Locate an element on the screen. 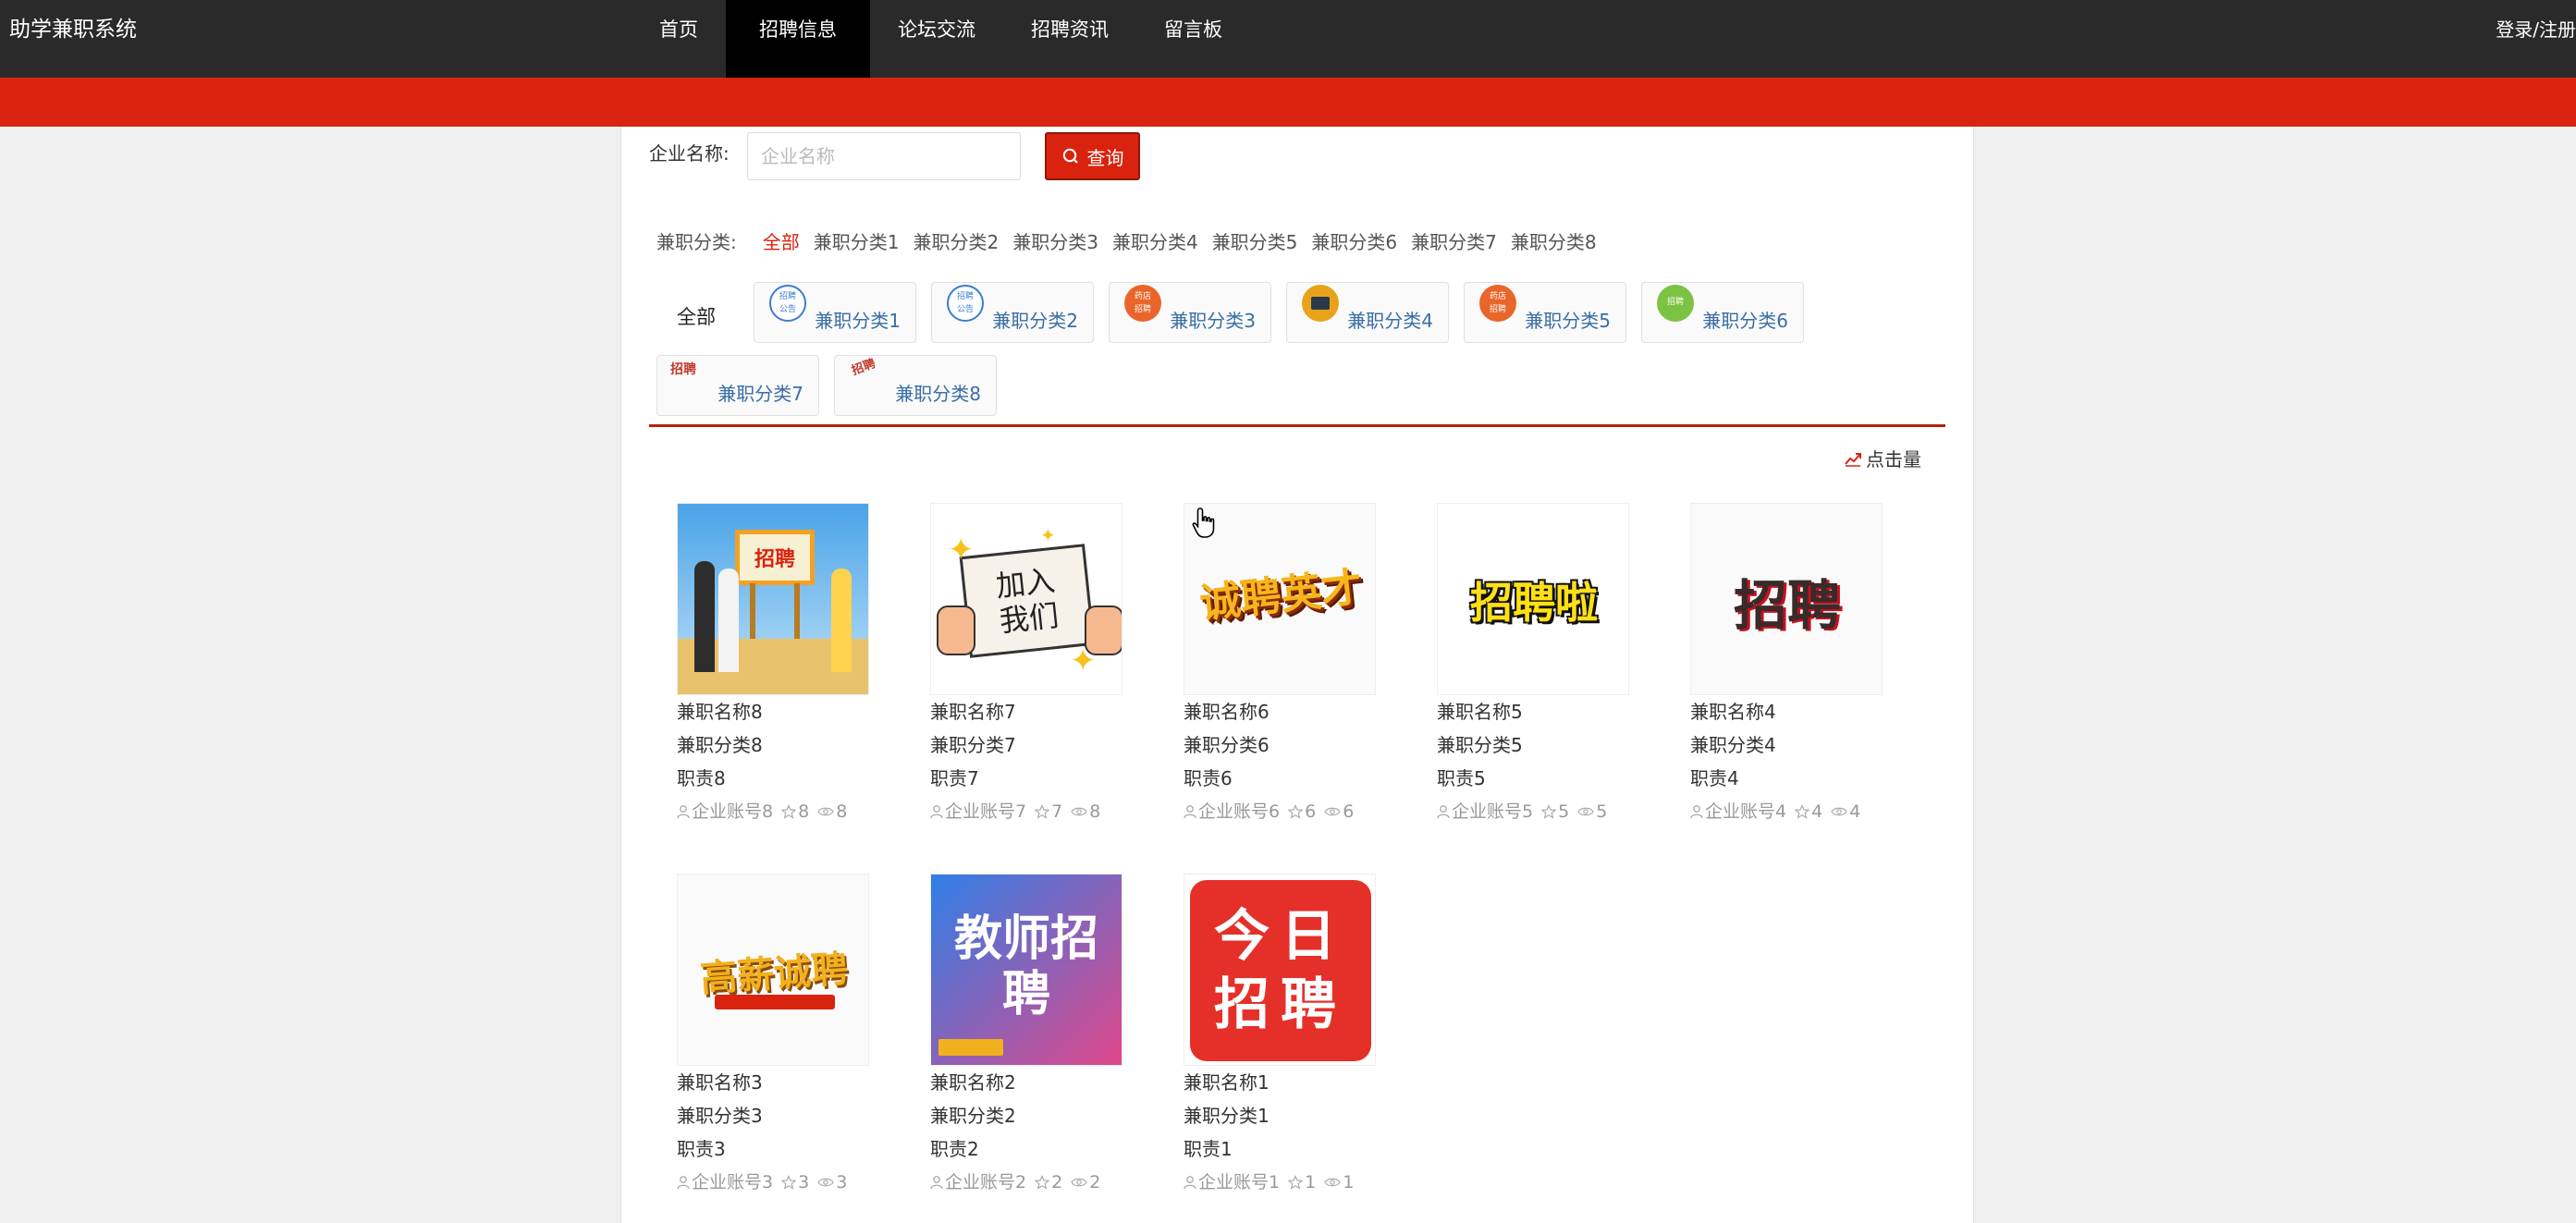  job-card: 加入我们 ✦ ✦ ✦ 兼职名称7 兼职分类7 职责7 企业账号7 7 8 is located at coordinates (1027, 665).